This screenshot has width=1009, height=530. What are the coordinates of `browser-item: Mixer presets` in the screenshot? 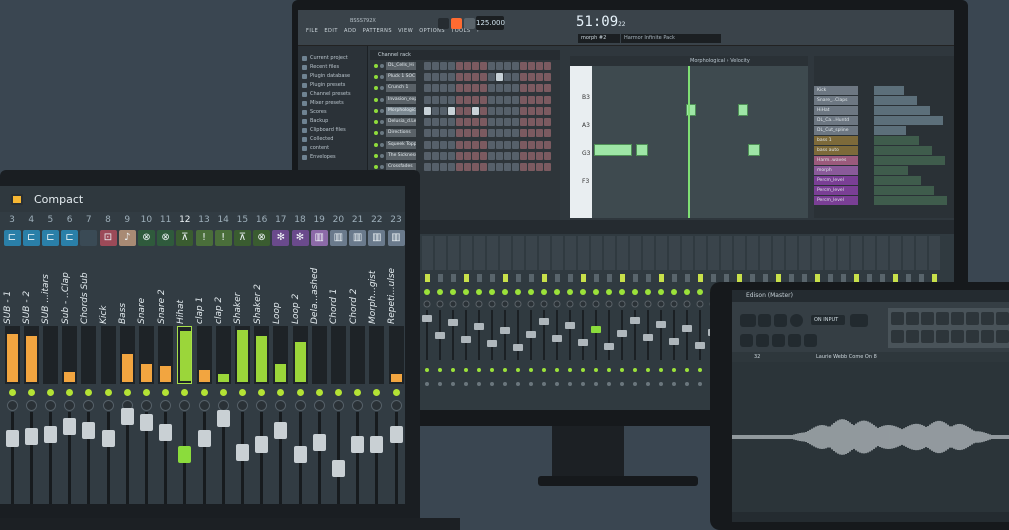 It's located at (332, 103).